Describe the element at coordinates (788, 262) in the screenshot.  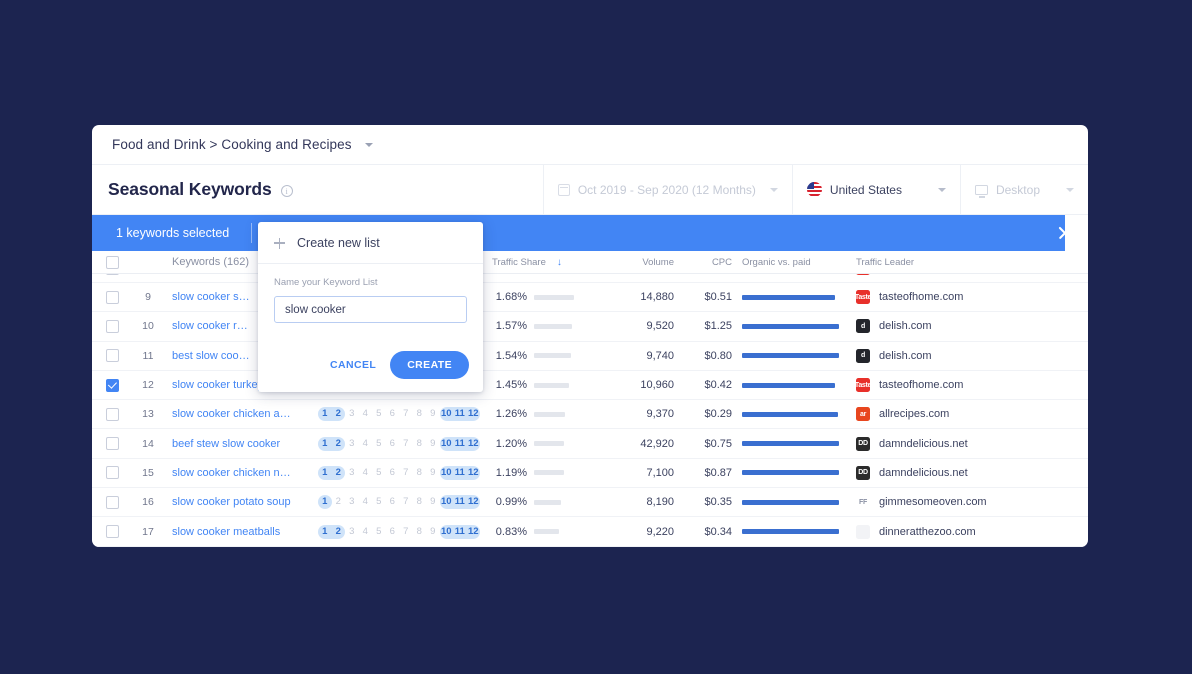
I see `col-organic-vs-paid: Organic vs. paid` at that location.